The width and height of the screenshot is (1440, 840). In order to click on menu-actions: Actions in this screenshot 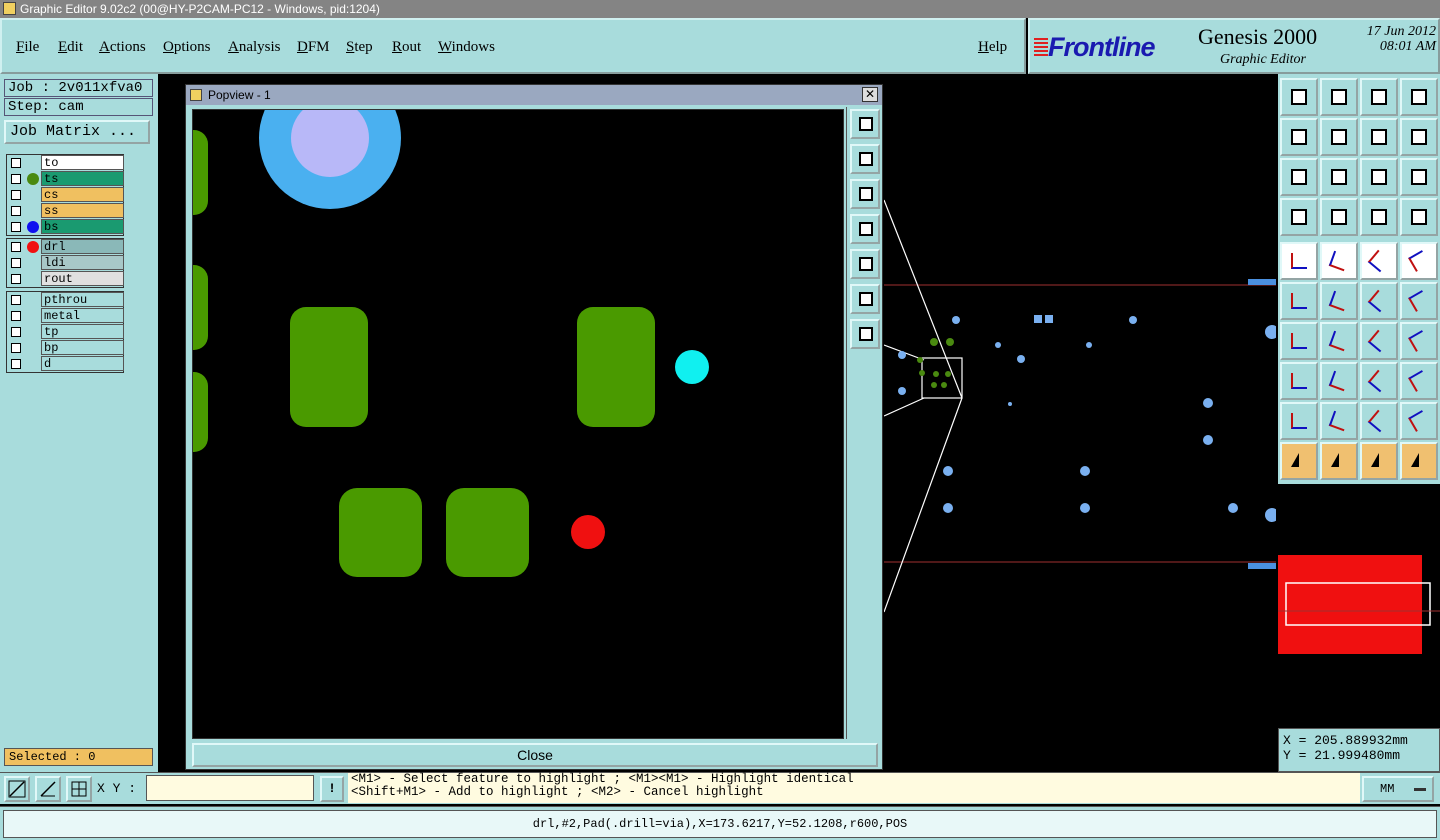, I will do `click(122, 47)`.